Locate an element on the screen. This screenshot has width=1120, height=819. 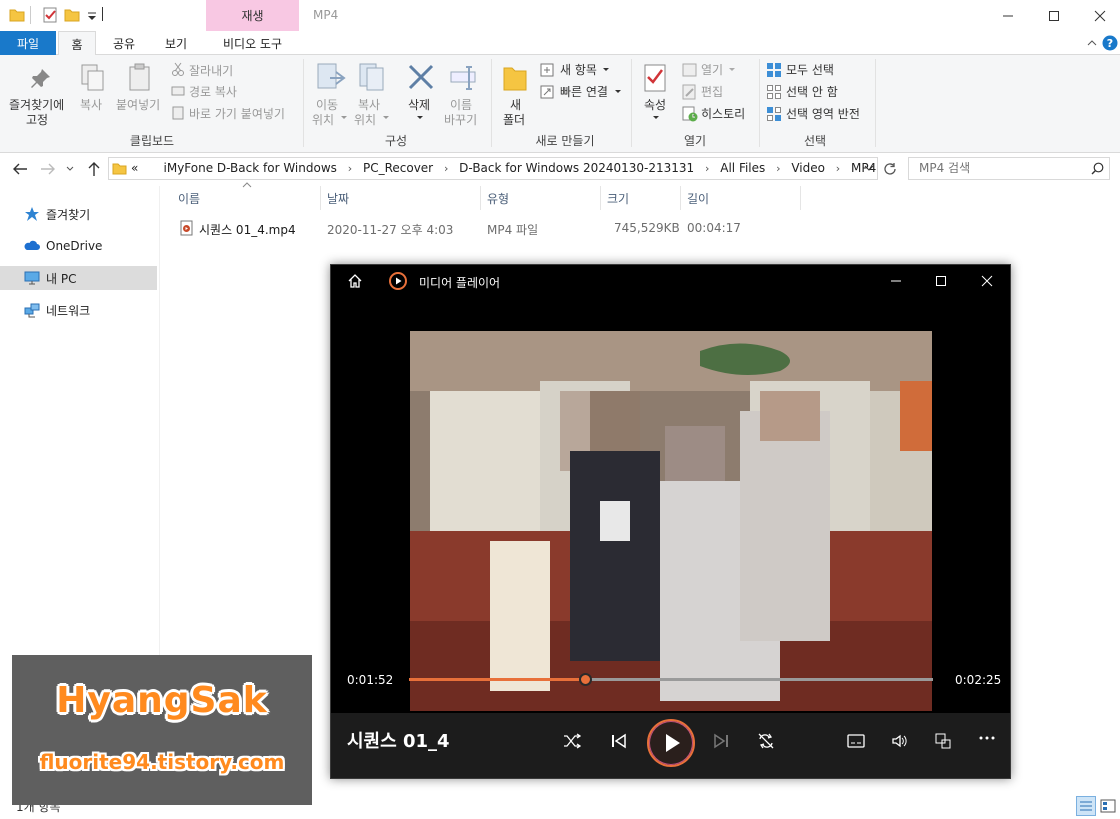
select-none-icon is located at coordinates (774, 92).